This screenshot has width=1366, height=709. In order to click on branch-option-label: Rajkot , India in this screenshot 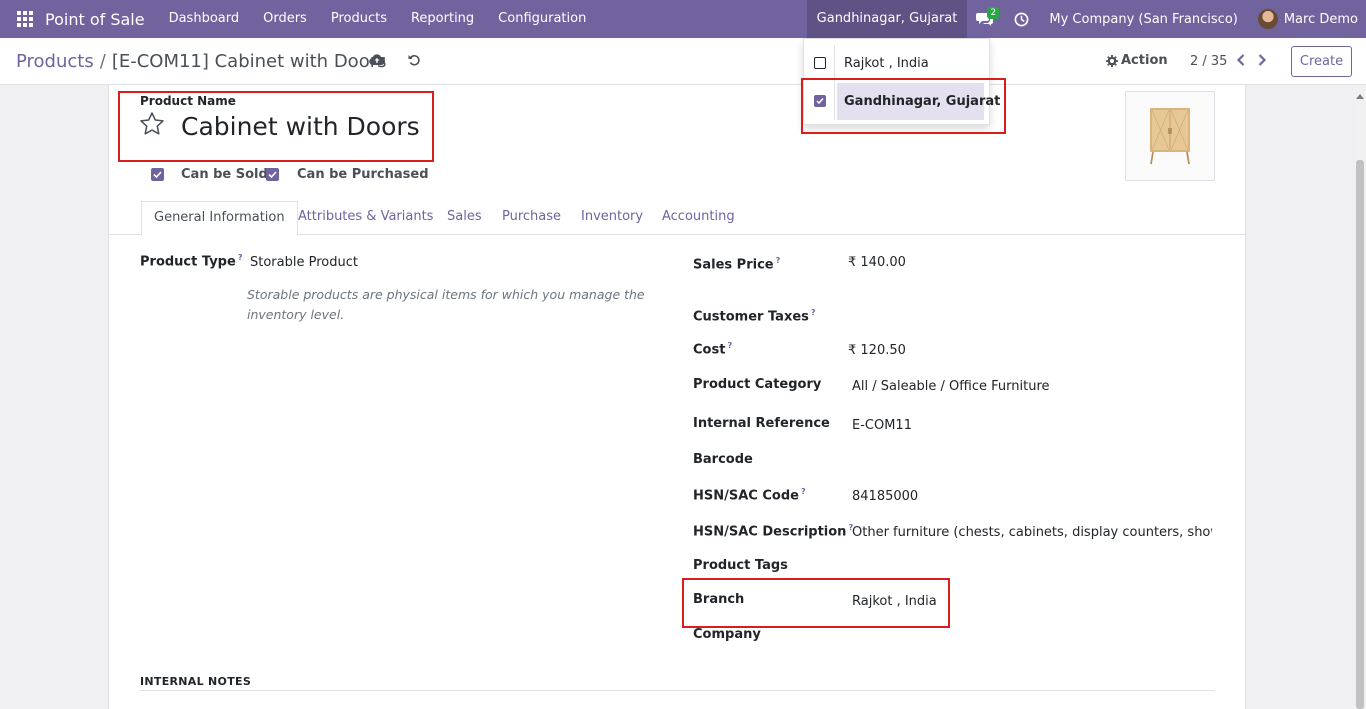, I will do `click(886, 63)`.